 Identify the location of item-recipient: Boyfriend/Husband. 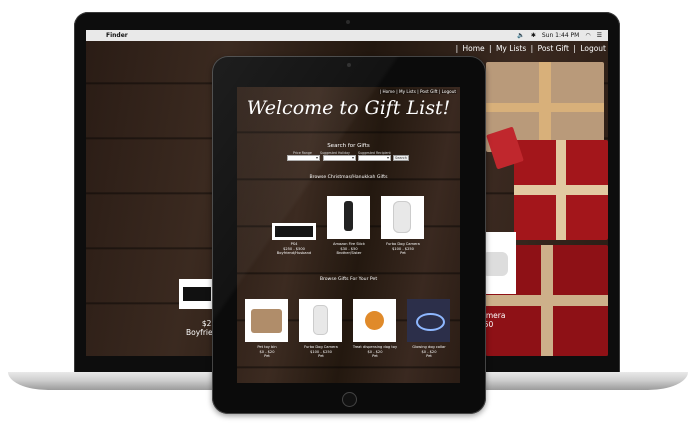
(294, 253).